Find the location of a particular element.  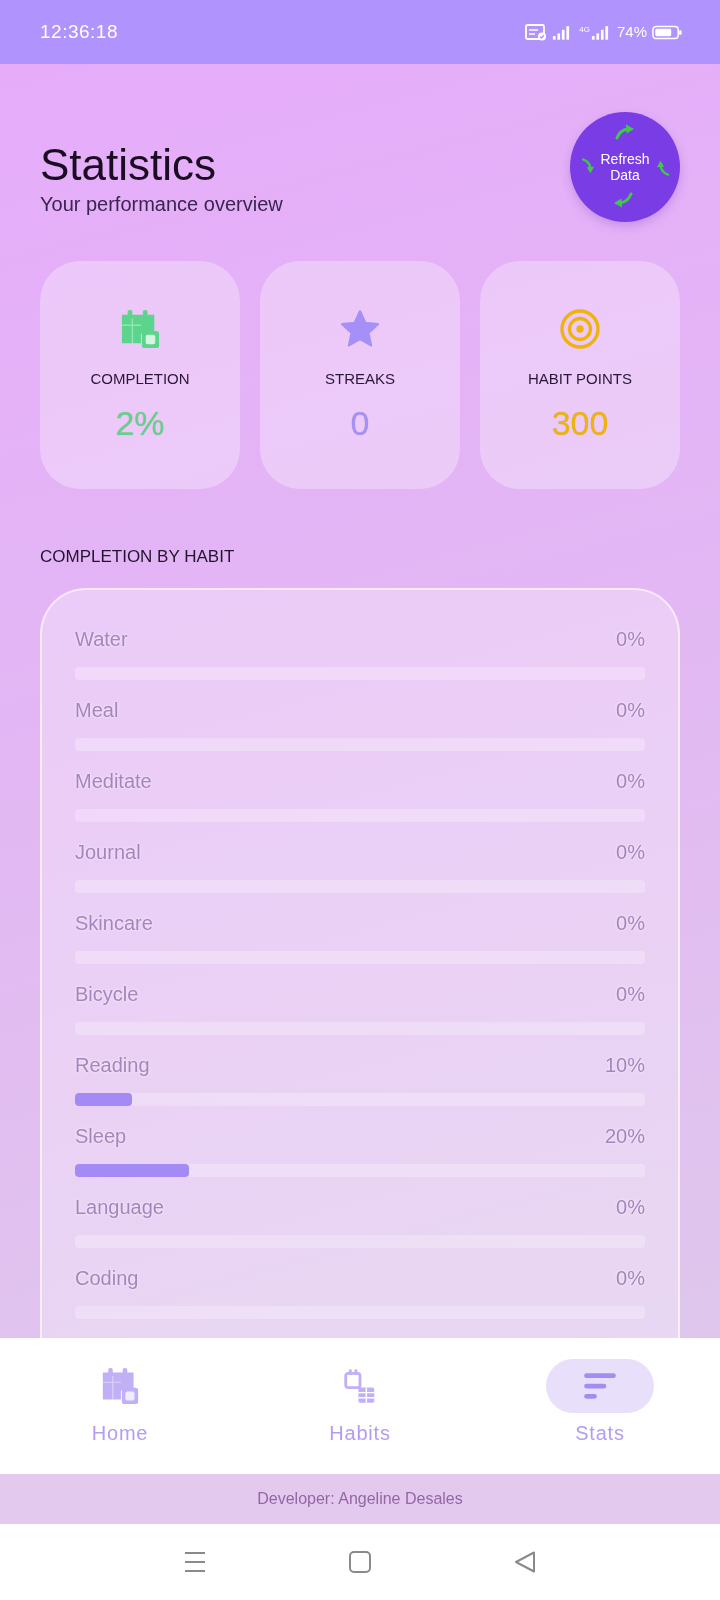

habit-name: Reading is located at coordinates (112, 1065).